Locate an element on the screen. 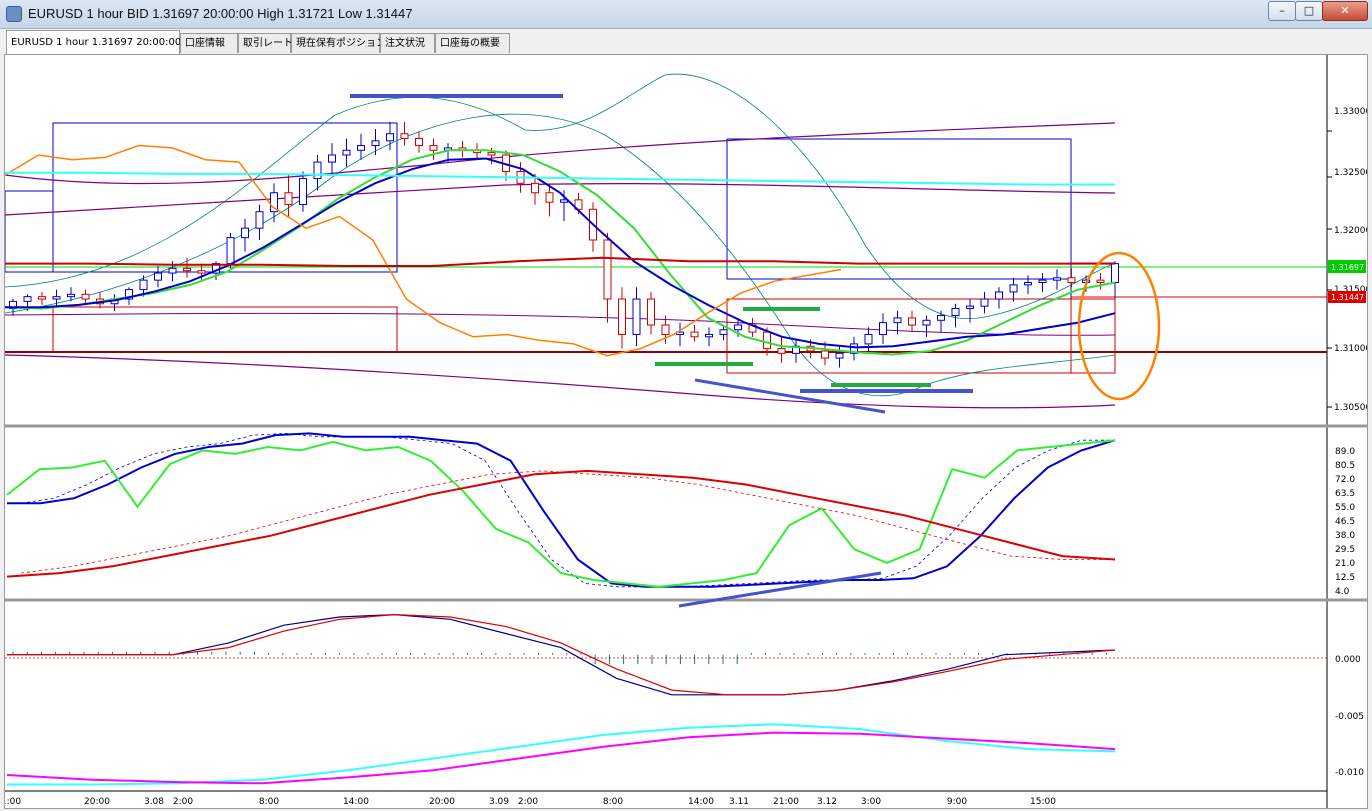 Image resolution: width=1372 pixels, height=811 pixels. time-tick-label: 20:00 is located at coordinates (442, 802).